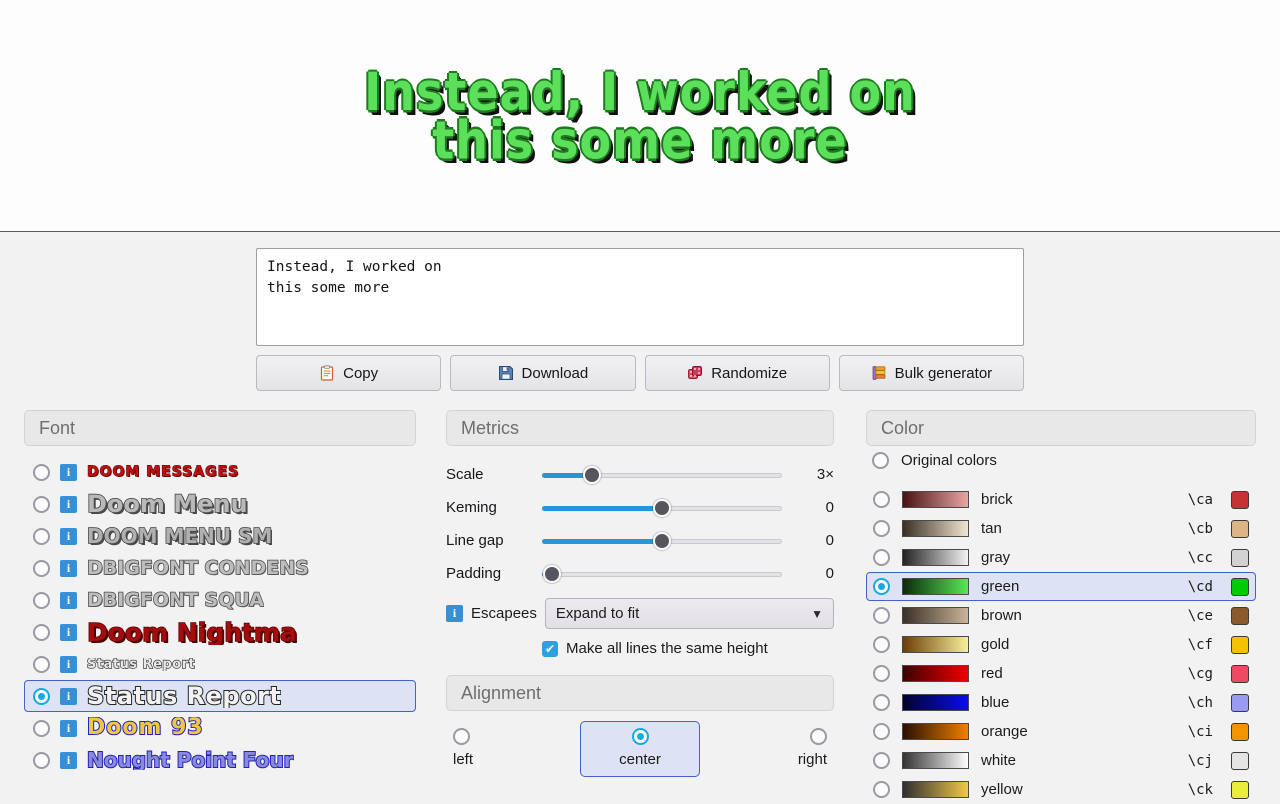 The image size is (1280, 804). What do you see at coordinates (550, 648) in the screenshot?
I see `same-height-checkbox: ✔` at bounding box center [550, 648].